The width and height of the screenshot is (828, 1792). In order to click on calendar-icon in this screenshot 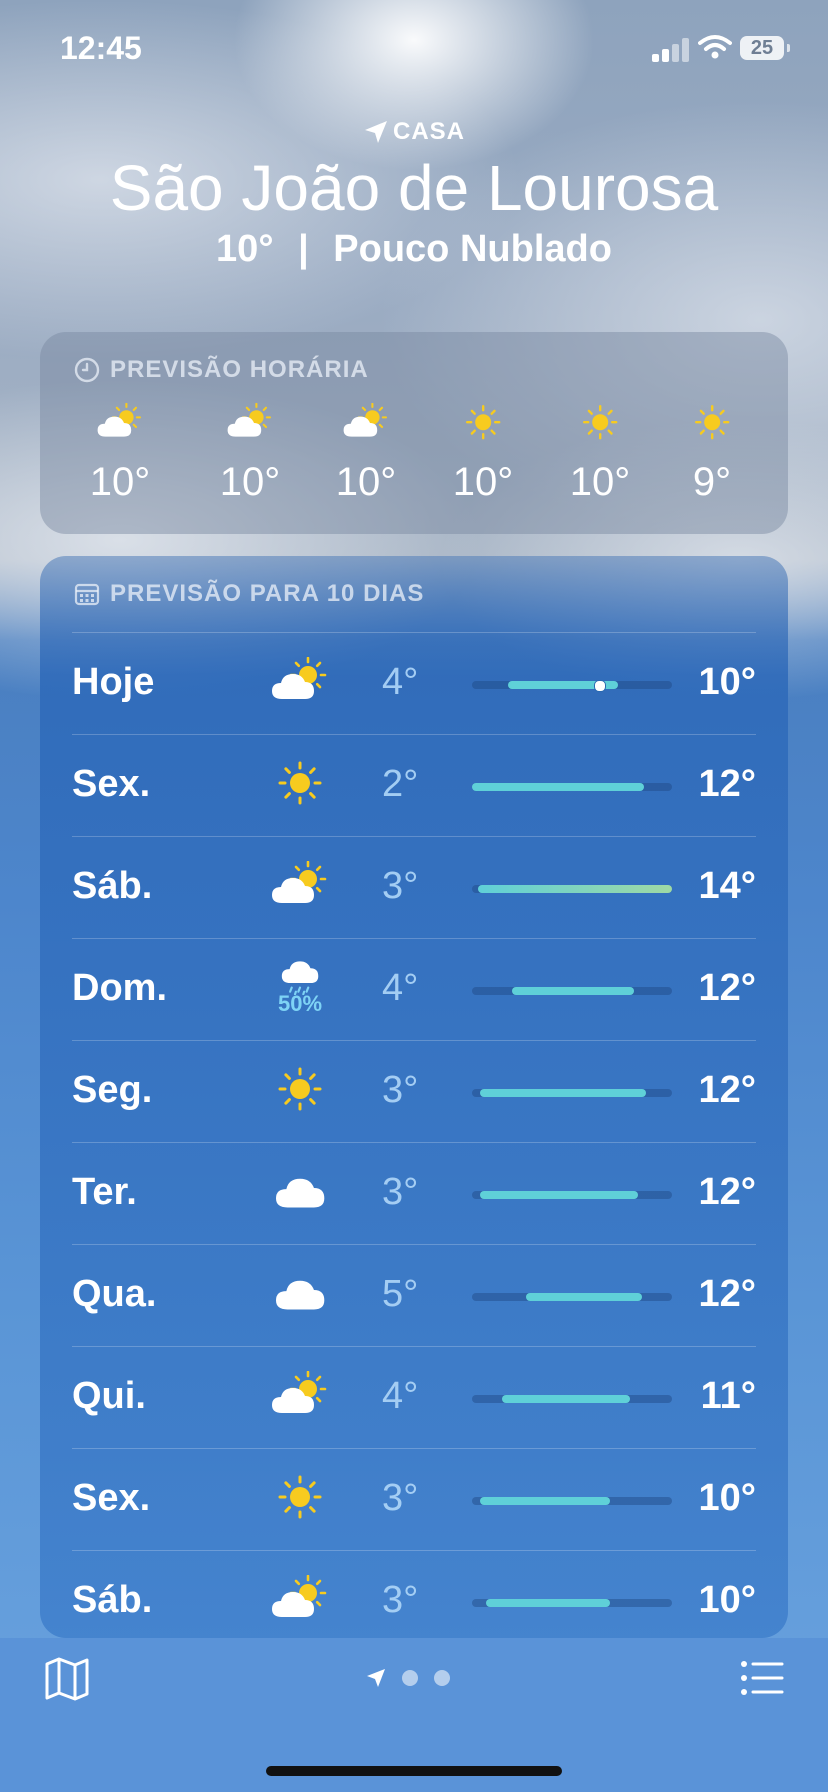, I will do `click(87, 594)`.